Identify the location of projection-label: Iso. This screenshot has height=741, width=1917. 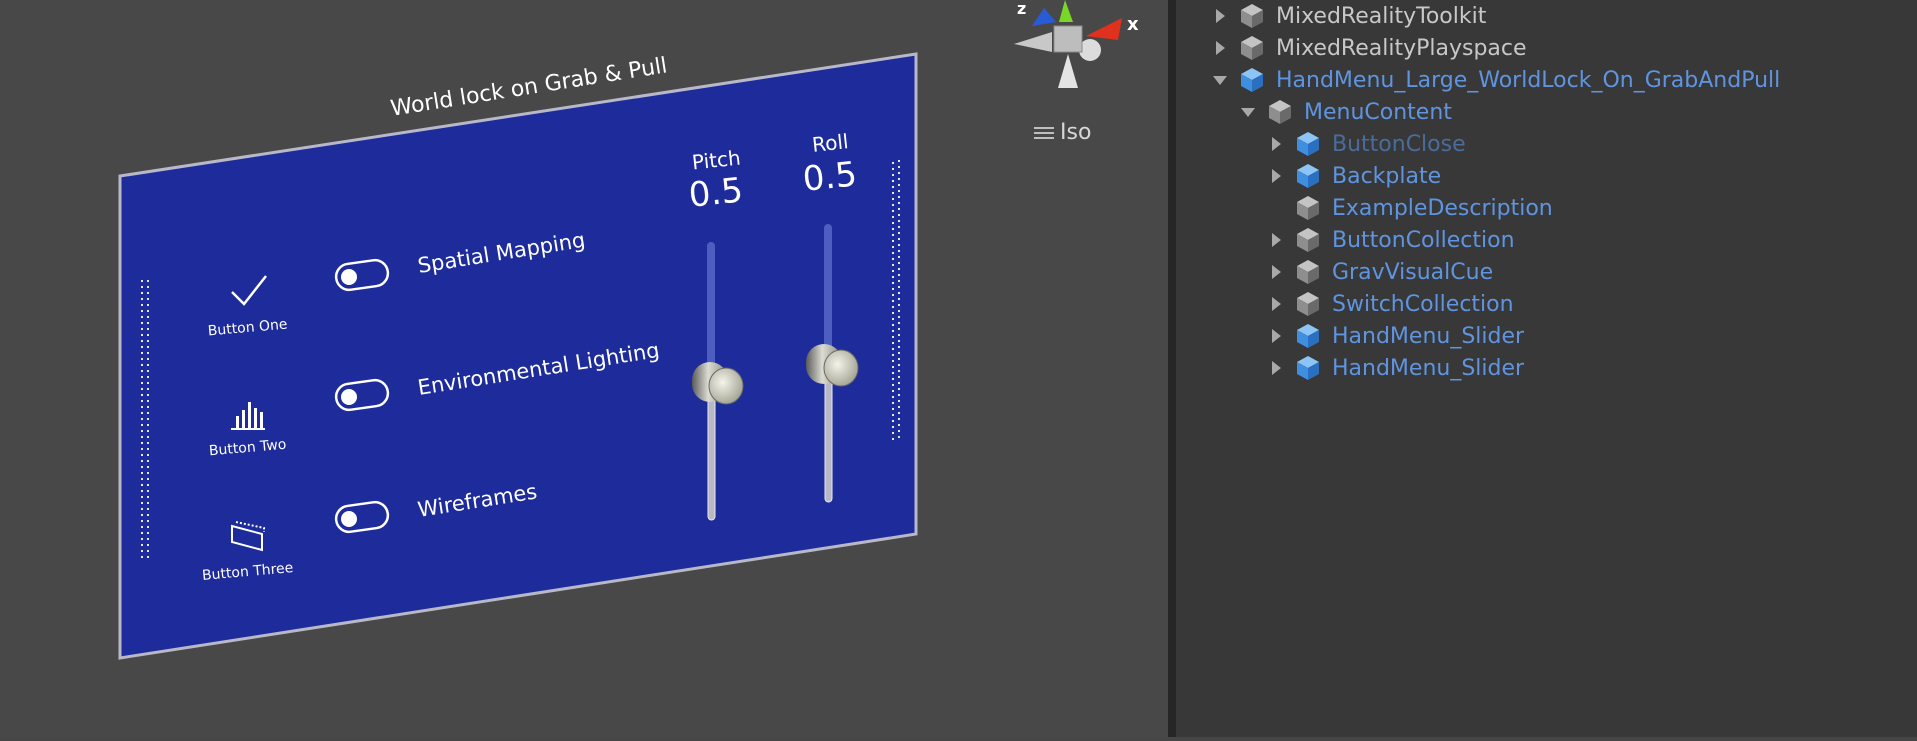
(1076, 132).